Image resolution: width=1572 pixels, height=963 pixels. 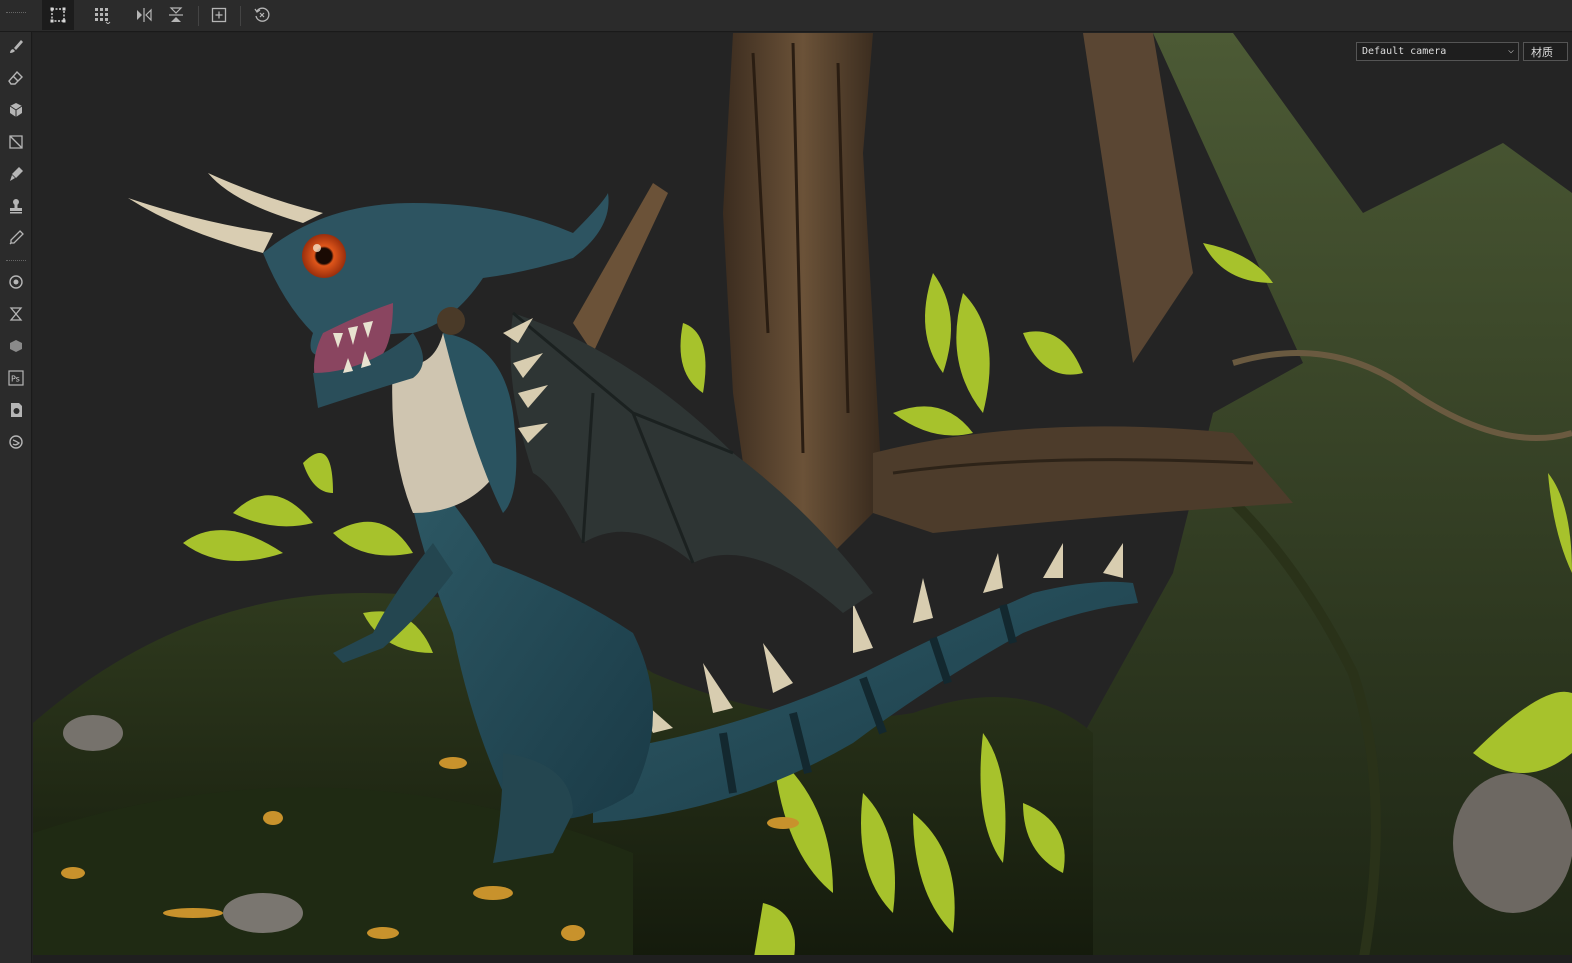 What do you see at coordinates (620, 268) in the screenshot?
I see `broken-branch` at bounding box center [620, 268].